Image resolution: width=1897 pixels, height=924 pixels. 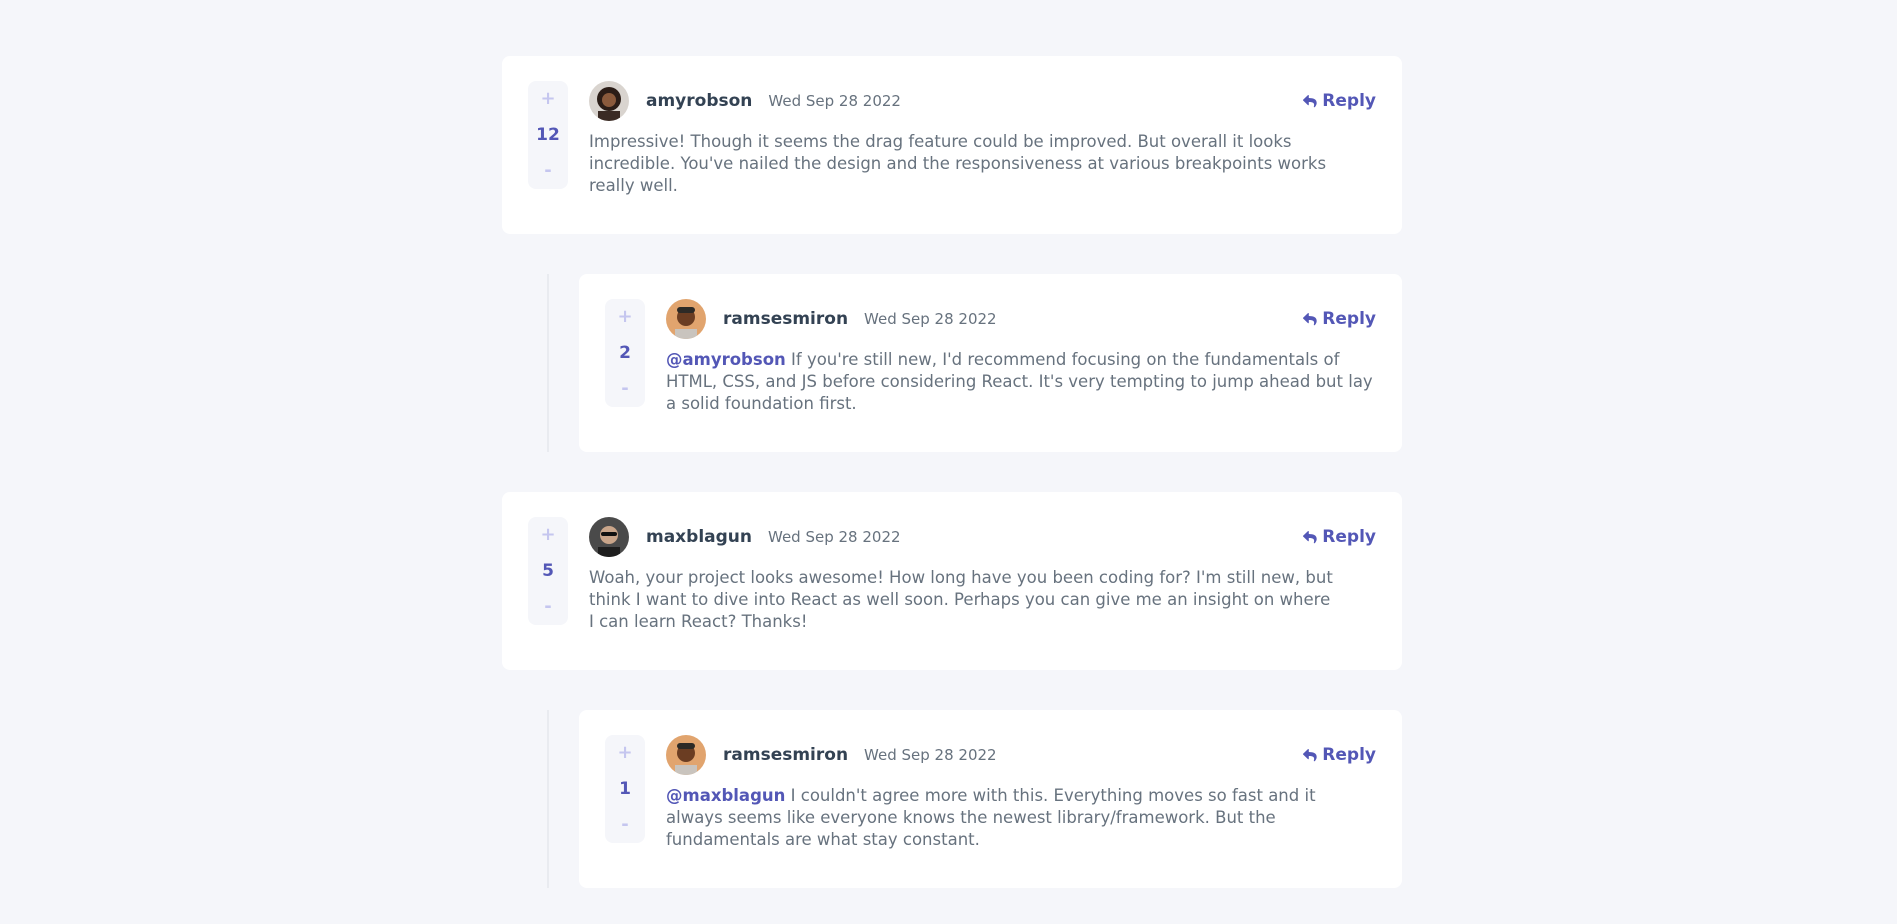 I want to click on comment-header: maxblagun Wed Sep 28 2022 Reply, so click(x=982, y=537).